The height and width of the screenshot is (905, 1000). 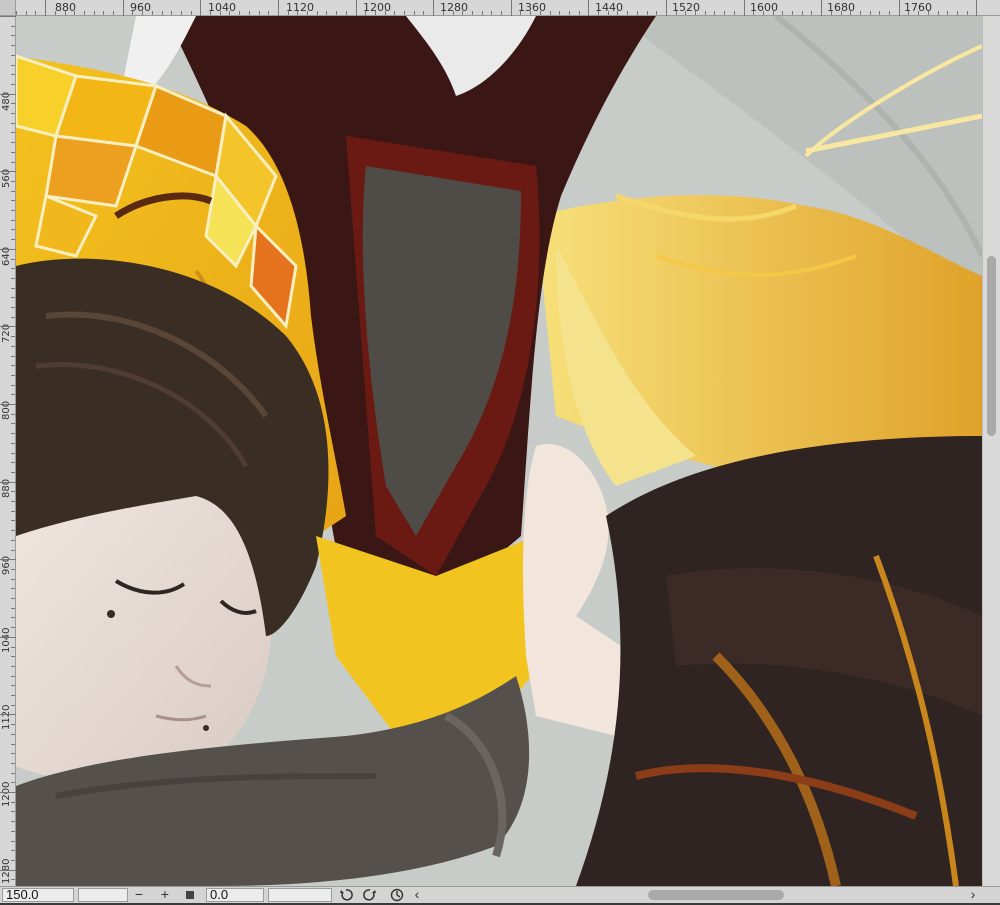 I want to click on navigator-status-bar: 150.0 − + 0.0 ‹ ›, so click(x=500, y=894).